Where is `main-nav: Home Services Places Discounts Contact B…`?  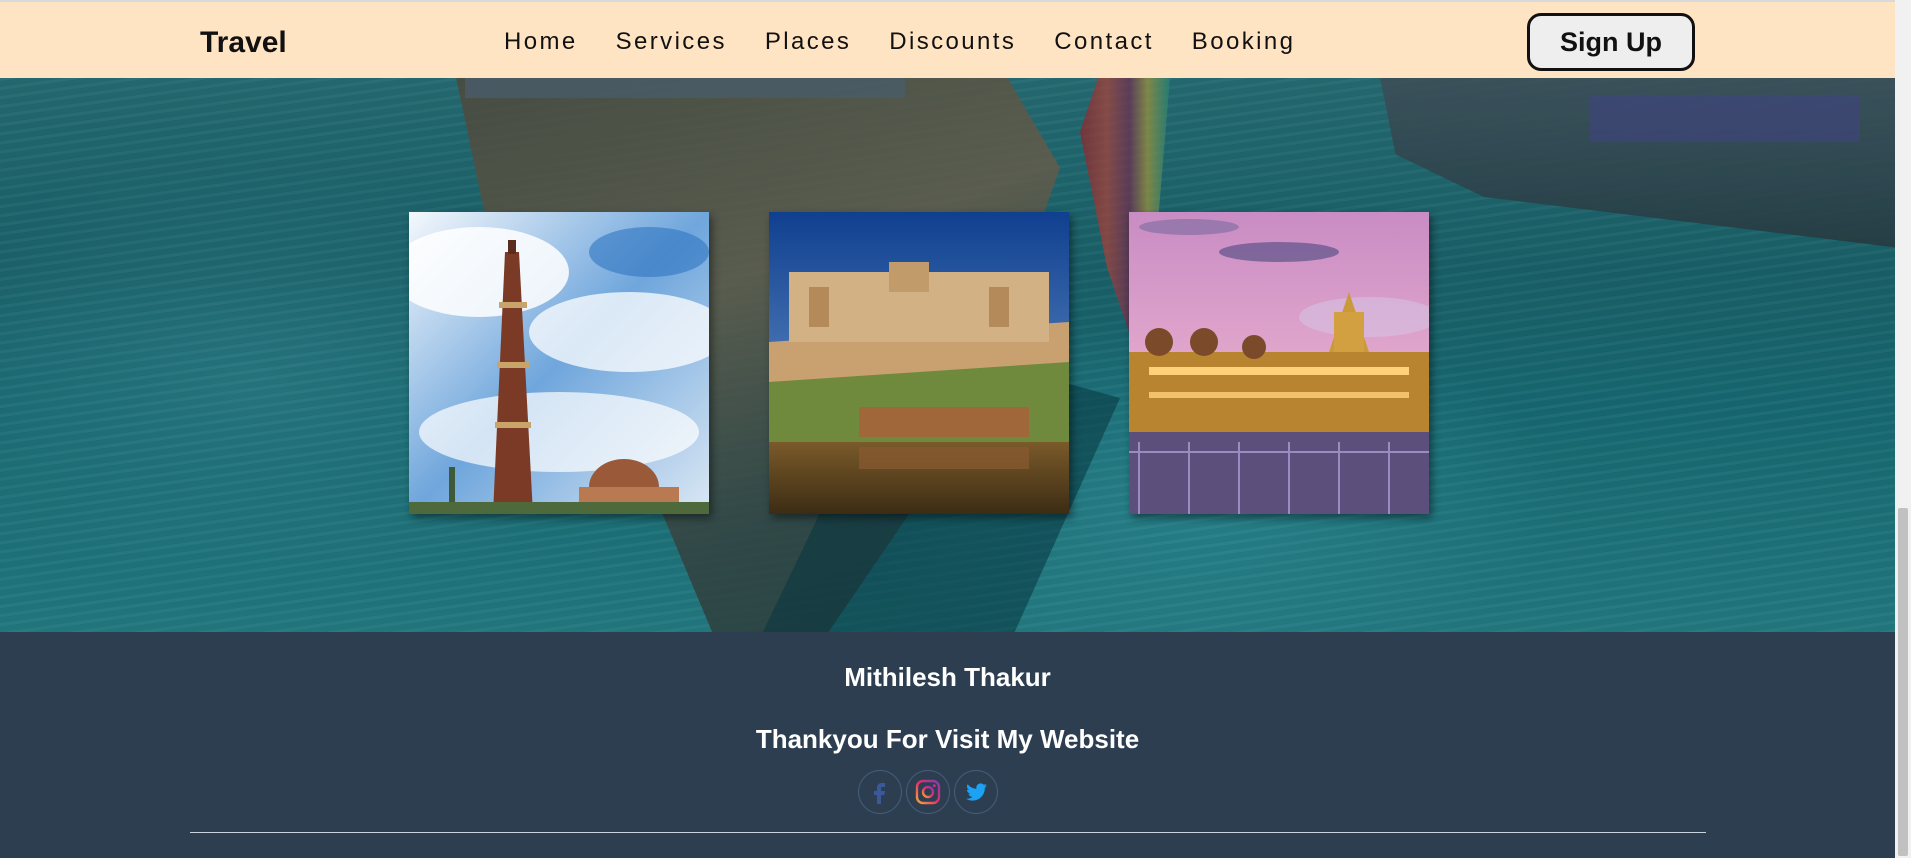 main-nav: Home Services Places Discounts Contact B… is located at coordinates (918, 42).